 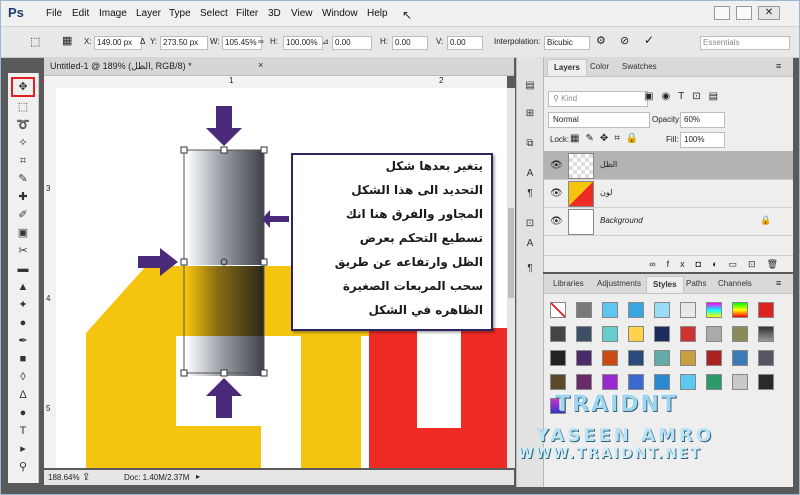 I want to click on tab-paths: Paths, so click(x=696, y=284).